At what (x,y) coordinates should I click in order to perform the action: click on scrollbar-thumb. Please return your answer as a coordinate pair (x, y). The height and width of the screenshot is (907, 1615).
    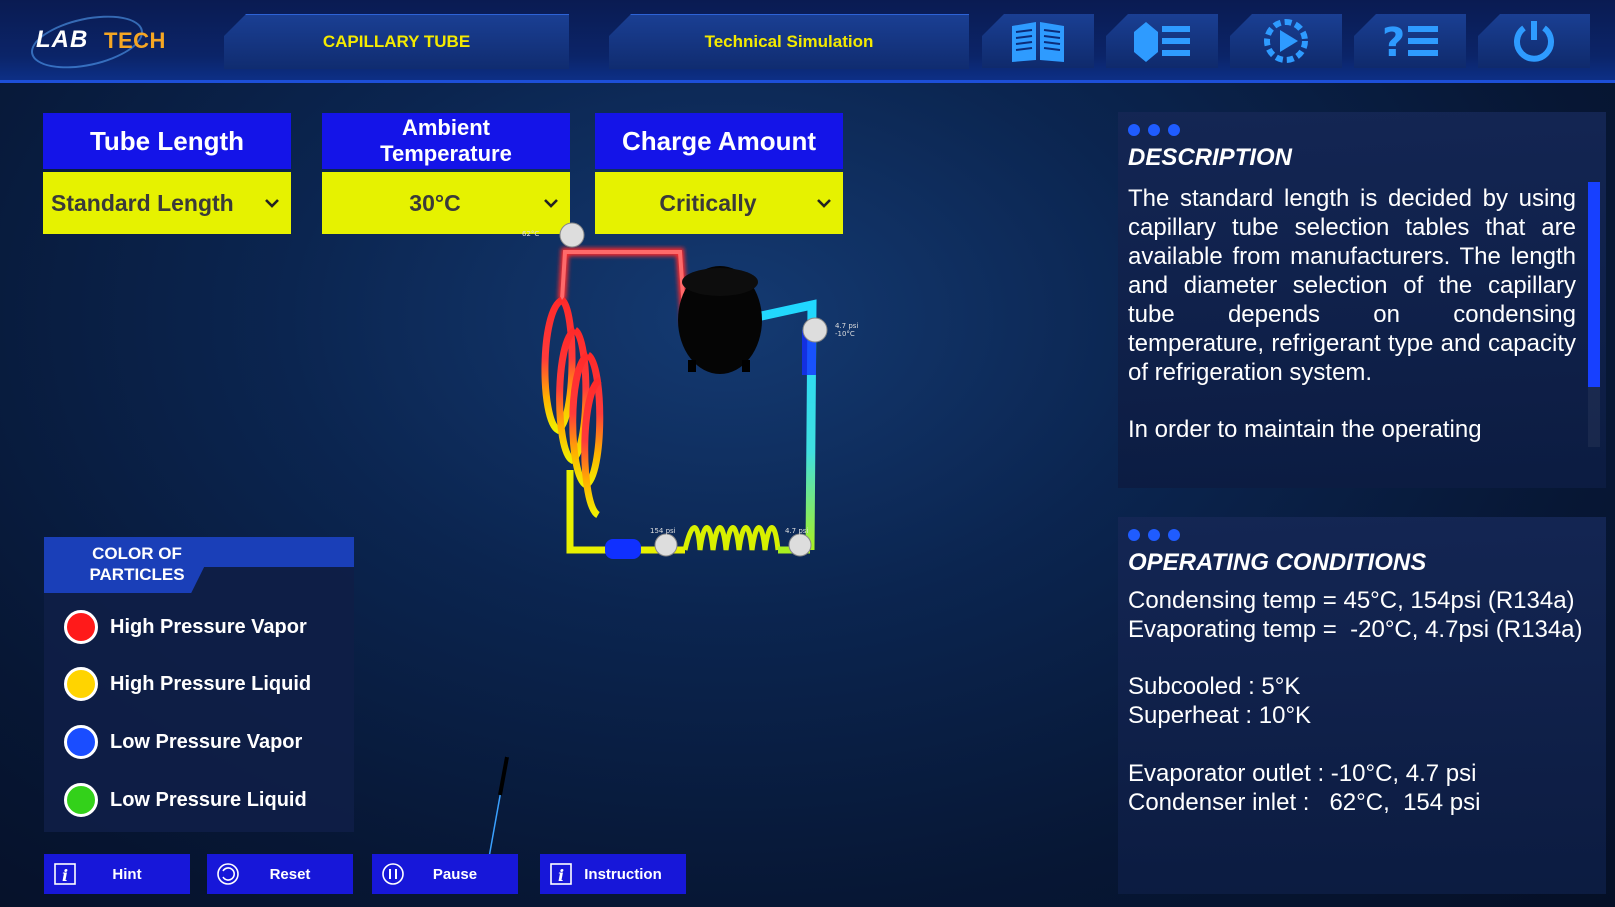
    Looking at the image, I should click on (1594, 284).